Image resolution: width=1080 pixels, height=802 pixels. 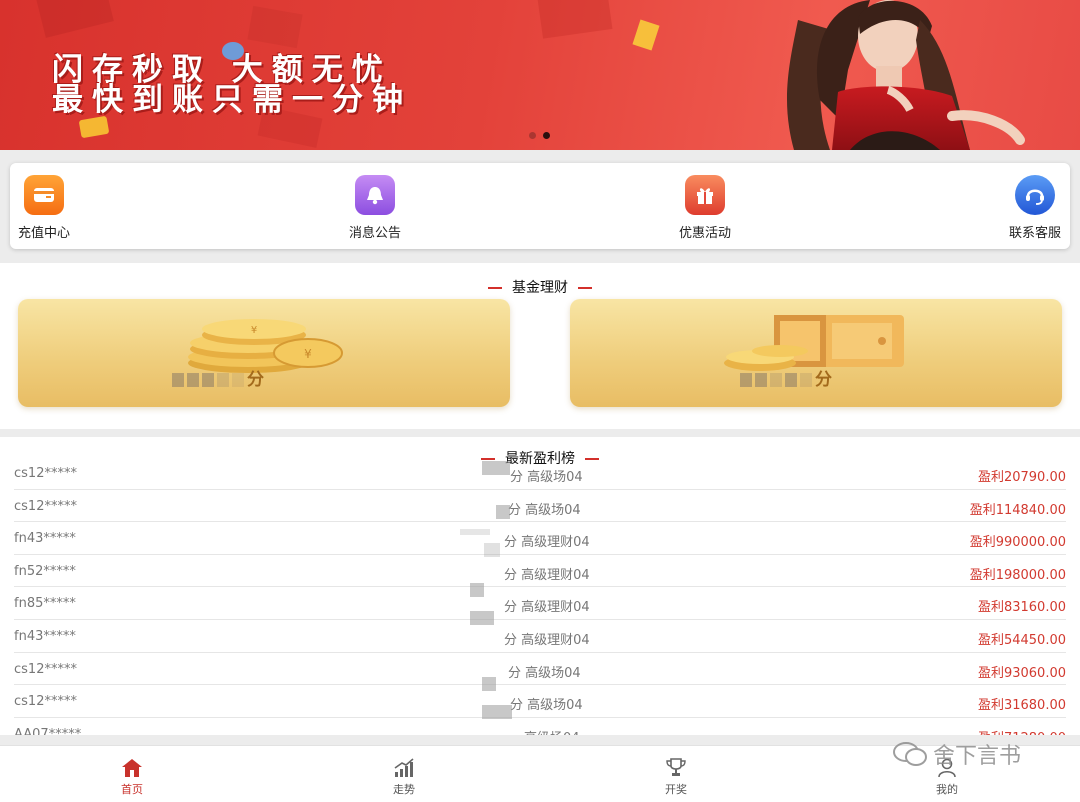 What do you see at coordinates (374, 233) in the screenshot?
I see `quick-item-label: 消息公告` at bounding box center [374, 233].